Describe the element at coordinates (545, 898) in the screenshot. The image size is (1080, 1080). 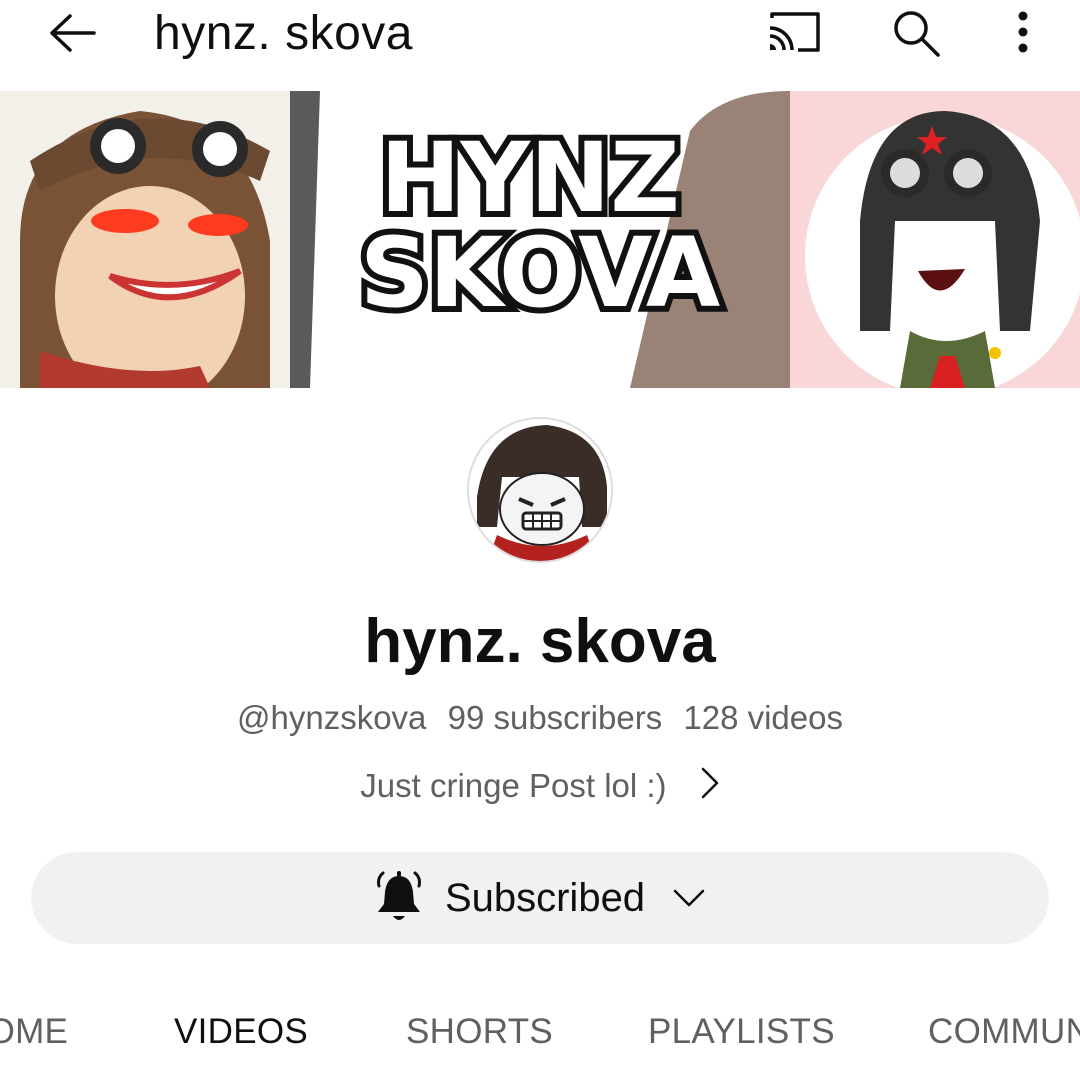
I see `subscribed-label: Subscribed` at that location.